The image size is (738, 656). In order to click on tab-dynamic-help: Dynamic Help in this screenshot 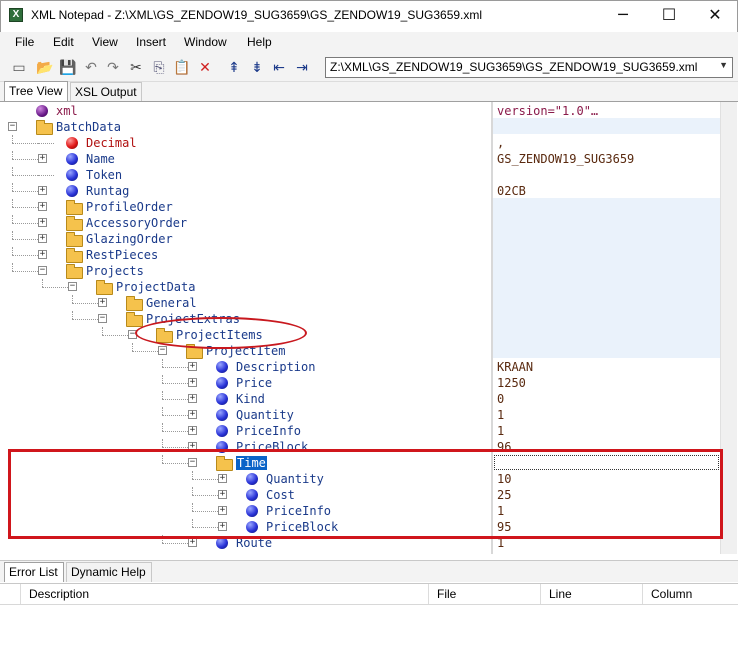, I will do `click(109, 572)`.